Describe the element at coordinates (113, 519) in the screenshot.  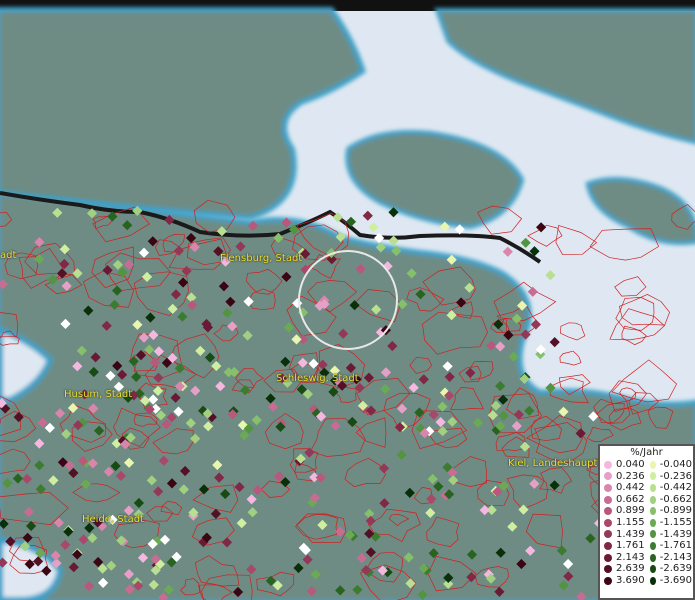
I see `city-label-heide: Heide, Stadt` at that location.